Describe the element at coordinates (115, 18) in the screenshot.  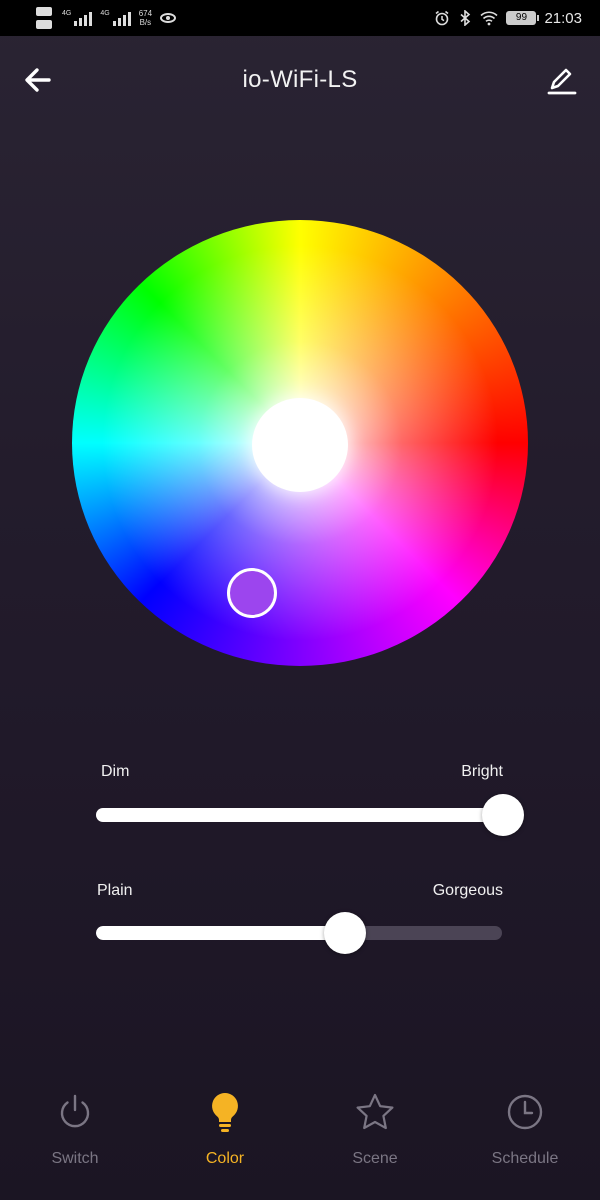
I see `signal-strength-icon-2: 4G` at that location.